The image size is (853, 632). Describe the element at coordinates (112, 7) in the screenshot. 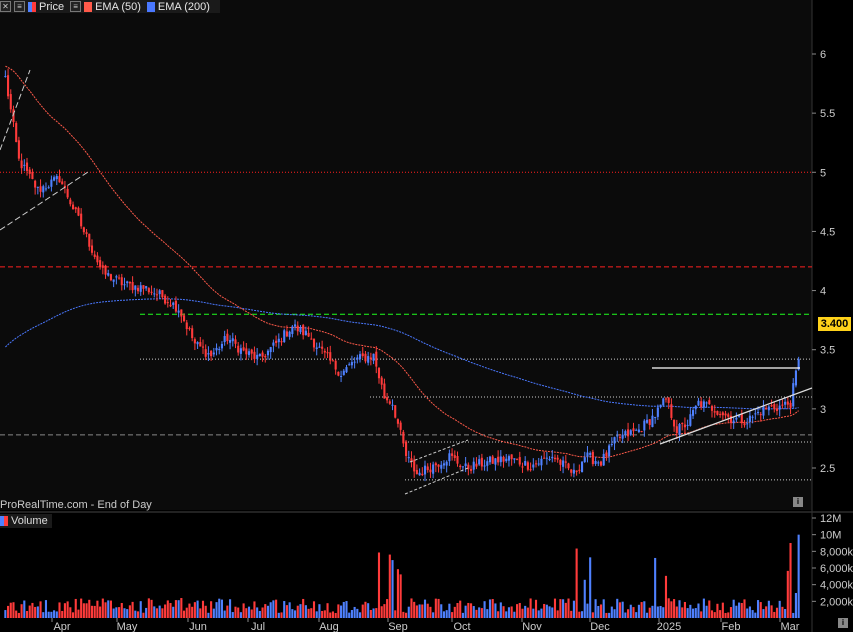

I see `legend-ema50: EMA (50)` at that location.